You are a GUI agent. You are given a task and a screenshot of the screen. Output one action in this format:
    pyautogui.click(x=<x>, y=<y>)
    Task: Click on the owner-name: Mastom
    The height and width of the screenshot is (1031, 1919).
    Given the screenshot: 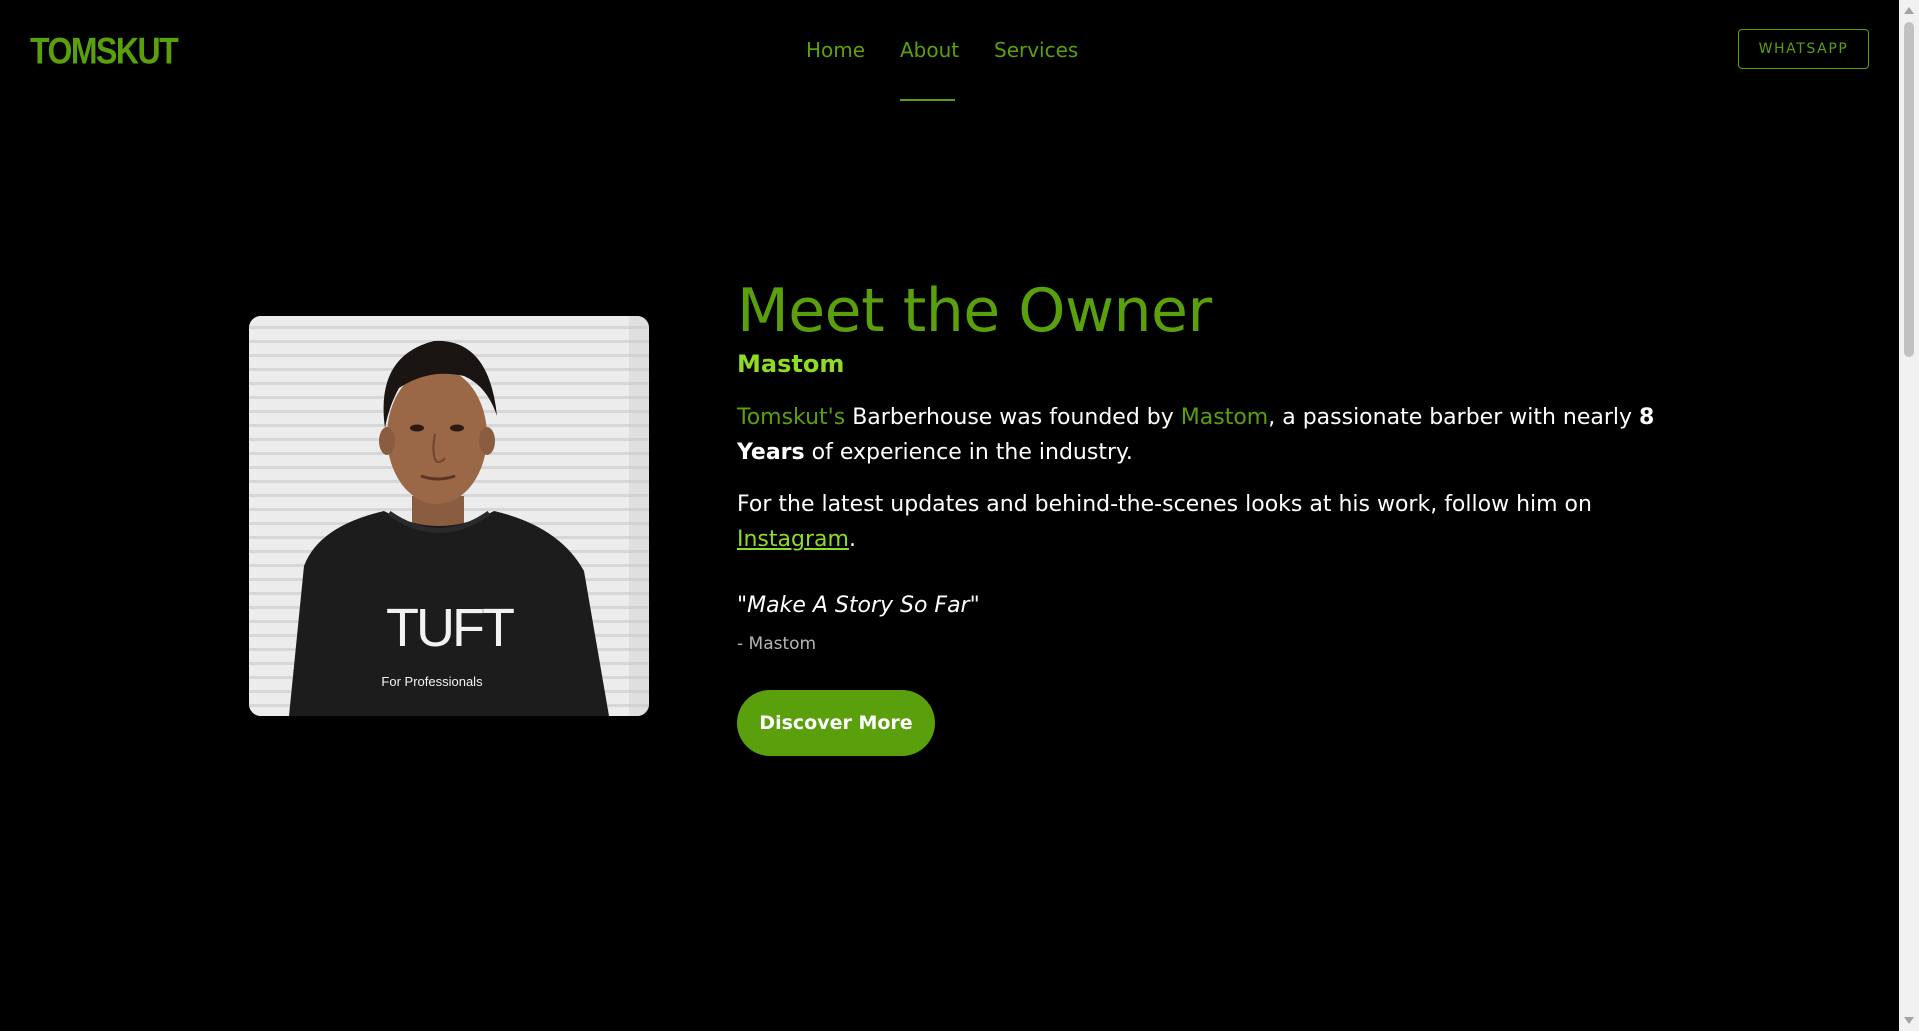 What is the action you would take?
    pyautogui.click(x=791, y=364)
    